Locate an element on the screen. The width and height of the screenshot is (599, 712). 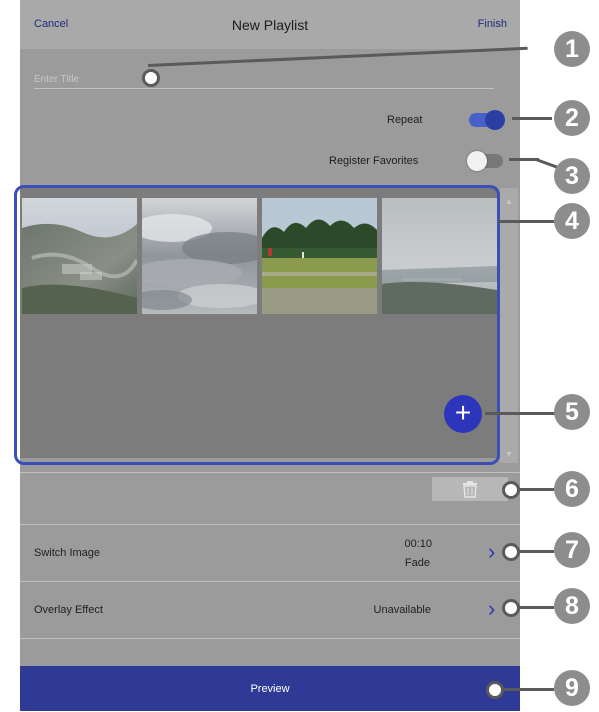
switch-image-row: Switch Image 00:10 Fade › is located at coordinates (270, 553).